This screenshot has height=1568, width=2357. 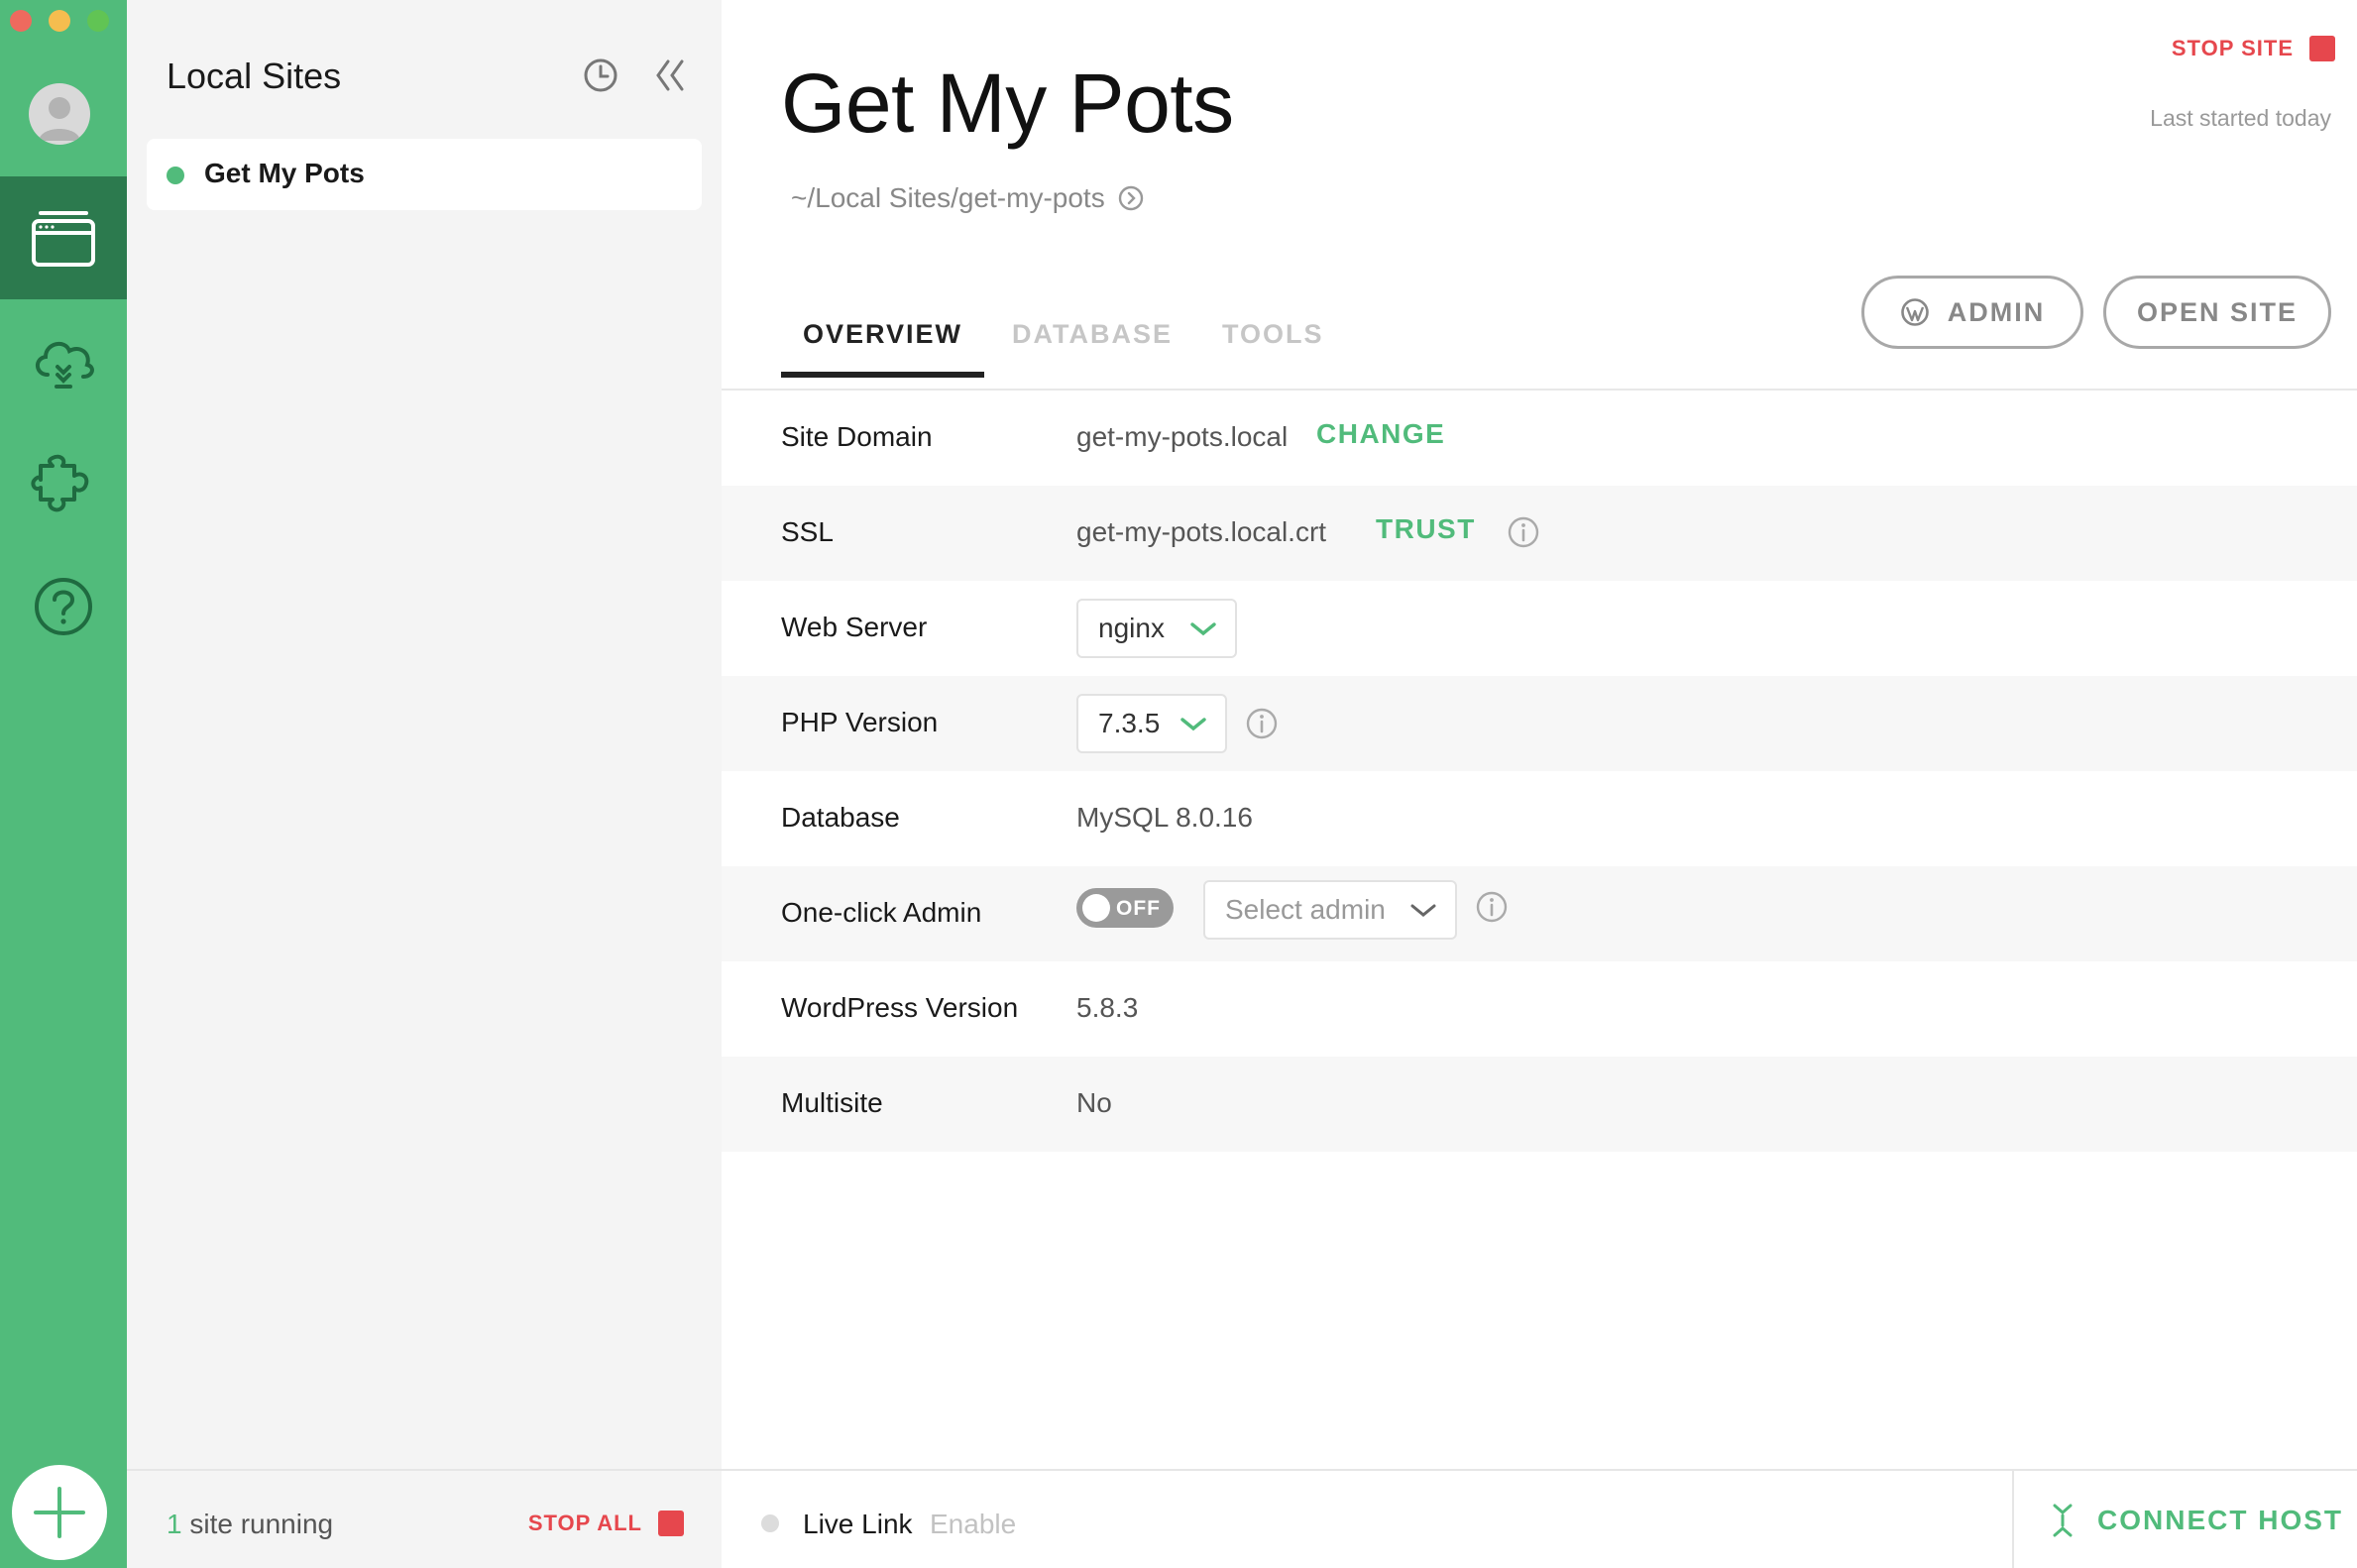 What do you see at coordinates (98, 21) in the screenshot?
I see `window-zoom-button` at bounding box center [98, 21].